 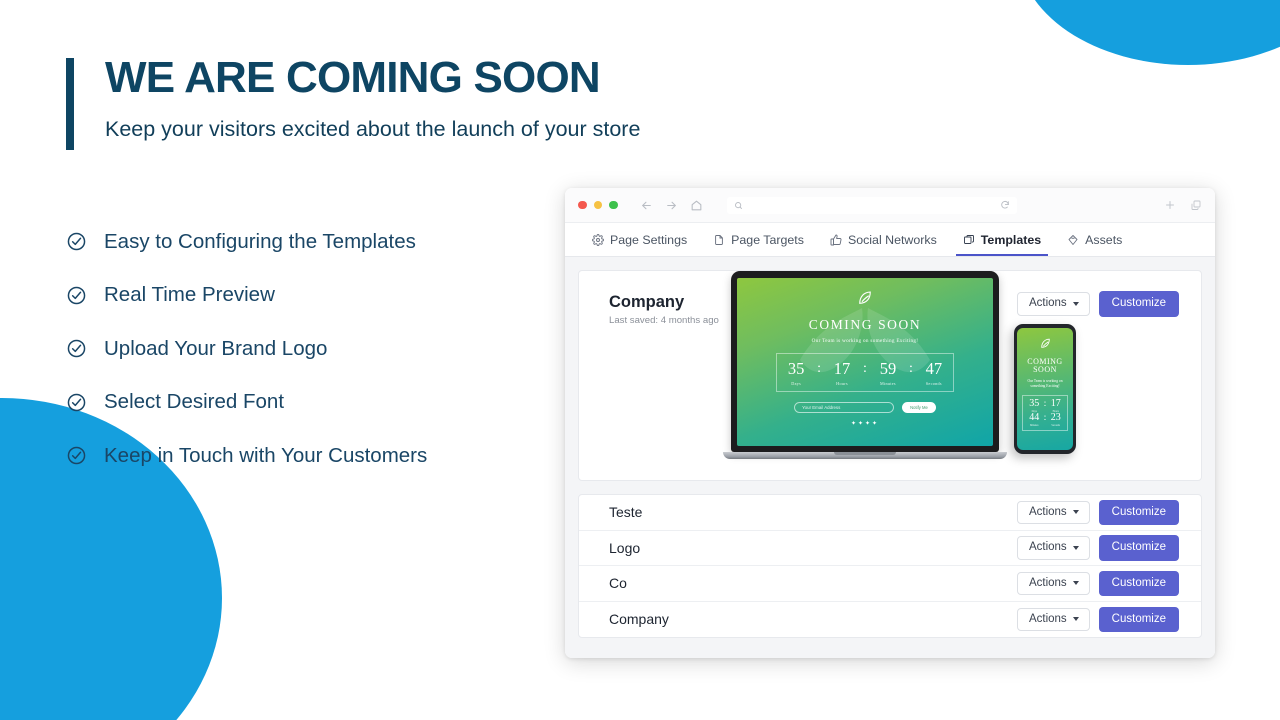 I want to click on row-buttons: Actions Customize, so click(x=1097, y=619).